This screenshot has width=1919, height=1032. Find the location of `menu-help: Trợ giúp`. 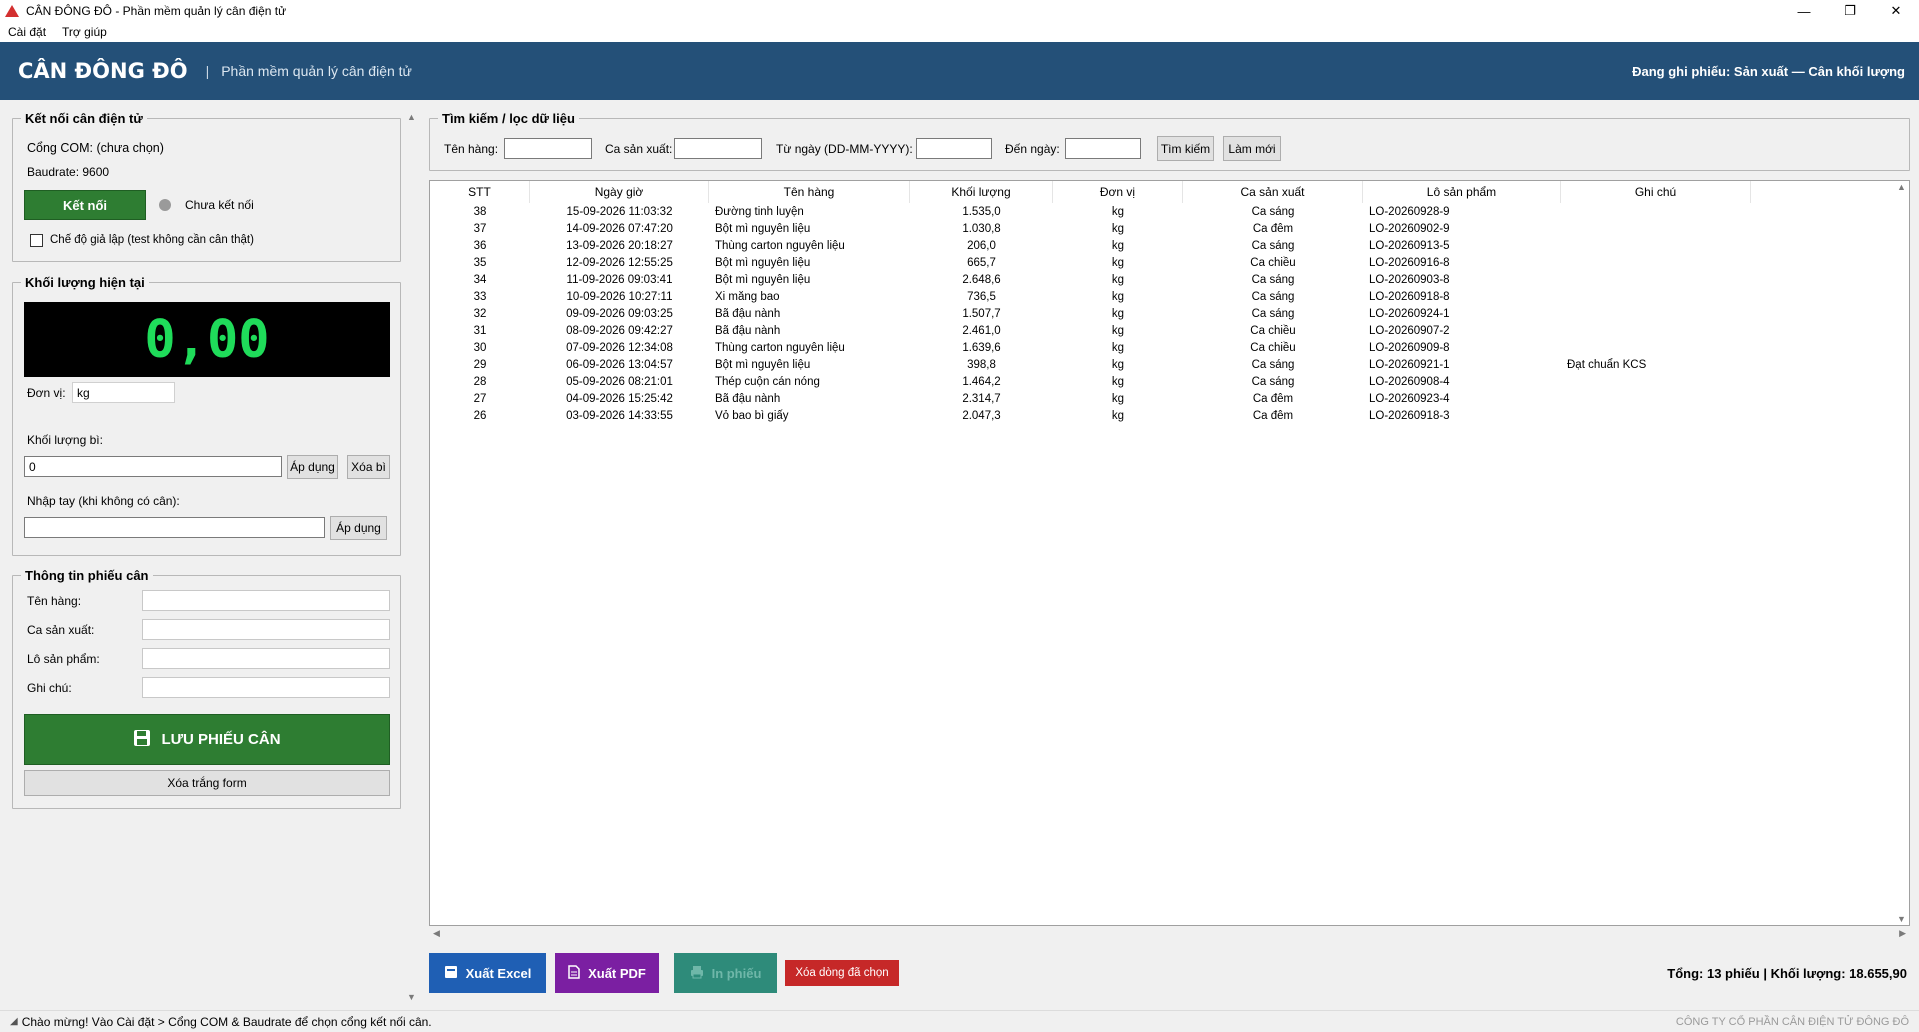

menu-help: Trợ giúp is located at coordinates (84, 32).